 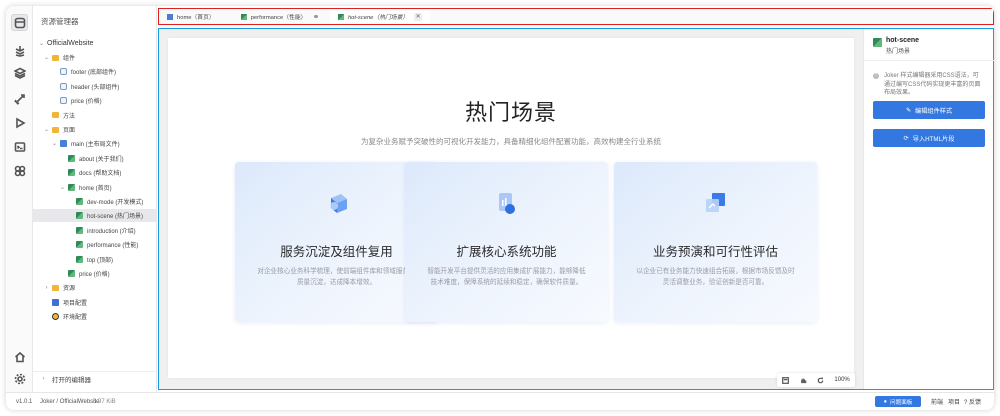 I want to click on tree-item: dev-mode (开发模式), so click(x=94, y=201).